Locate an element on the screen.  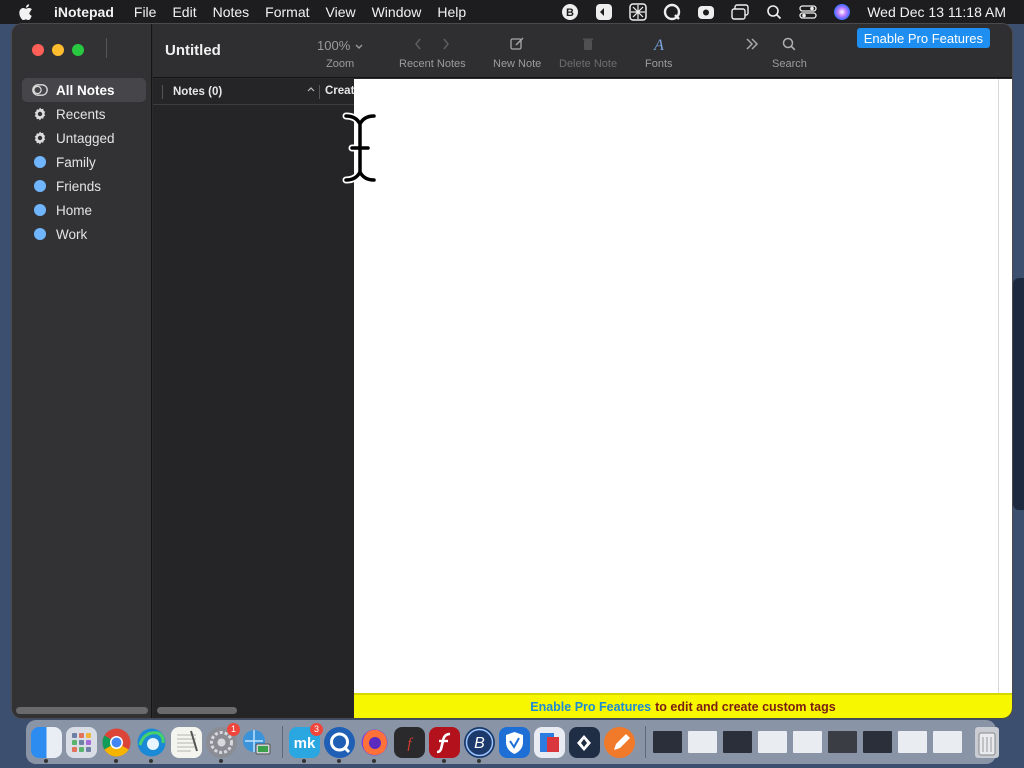
fonts-button: A Fonts is located at coordinates (659, 52).